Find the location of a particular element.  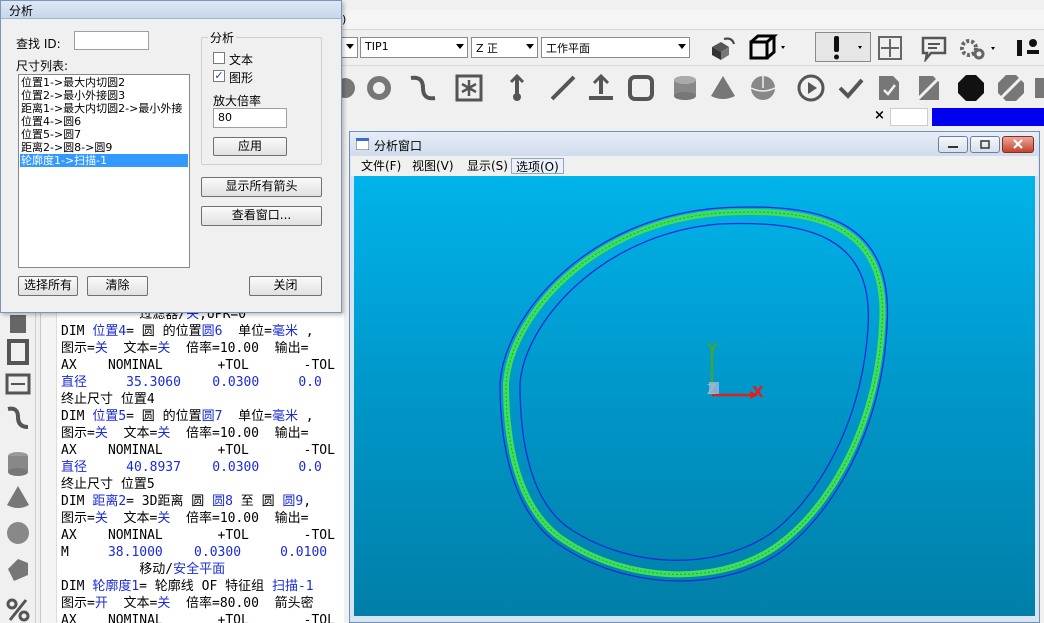

surface-icon is located at coordinates (18, 569).